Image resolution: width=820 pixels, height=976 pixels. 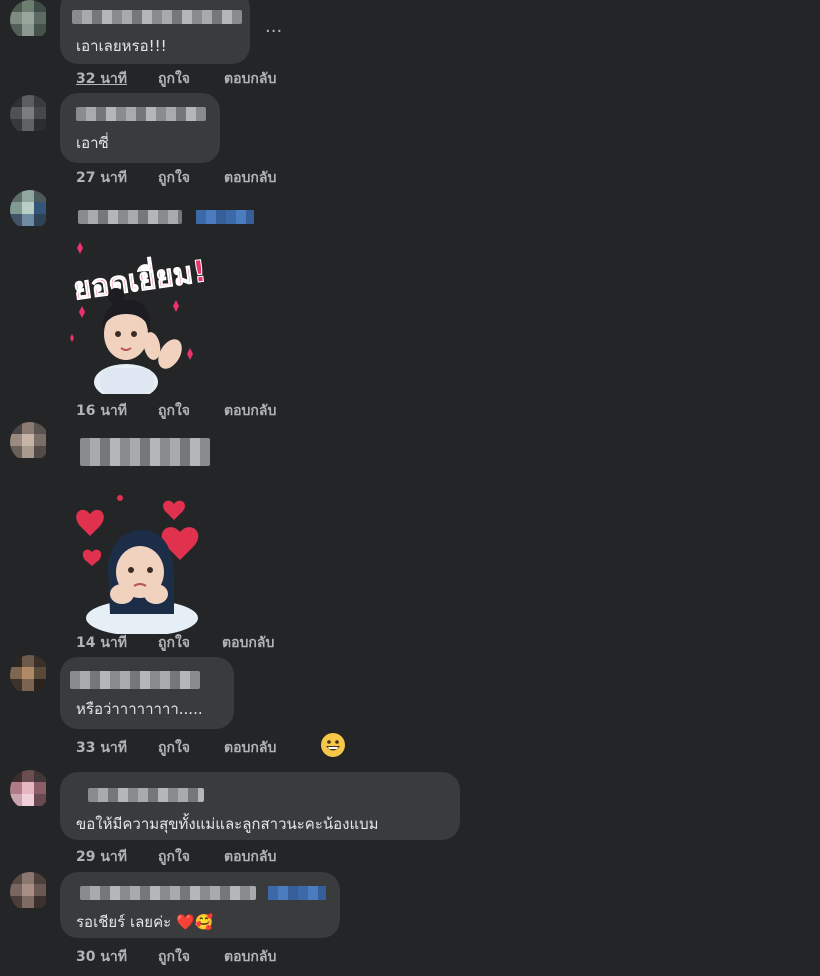 I want to click on comment-meta: 32 นาที ถูกใจ ตอบกลับ, so click(x=206, y=78).